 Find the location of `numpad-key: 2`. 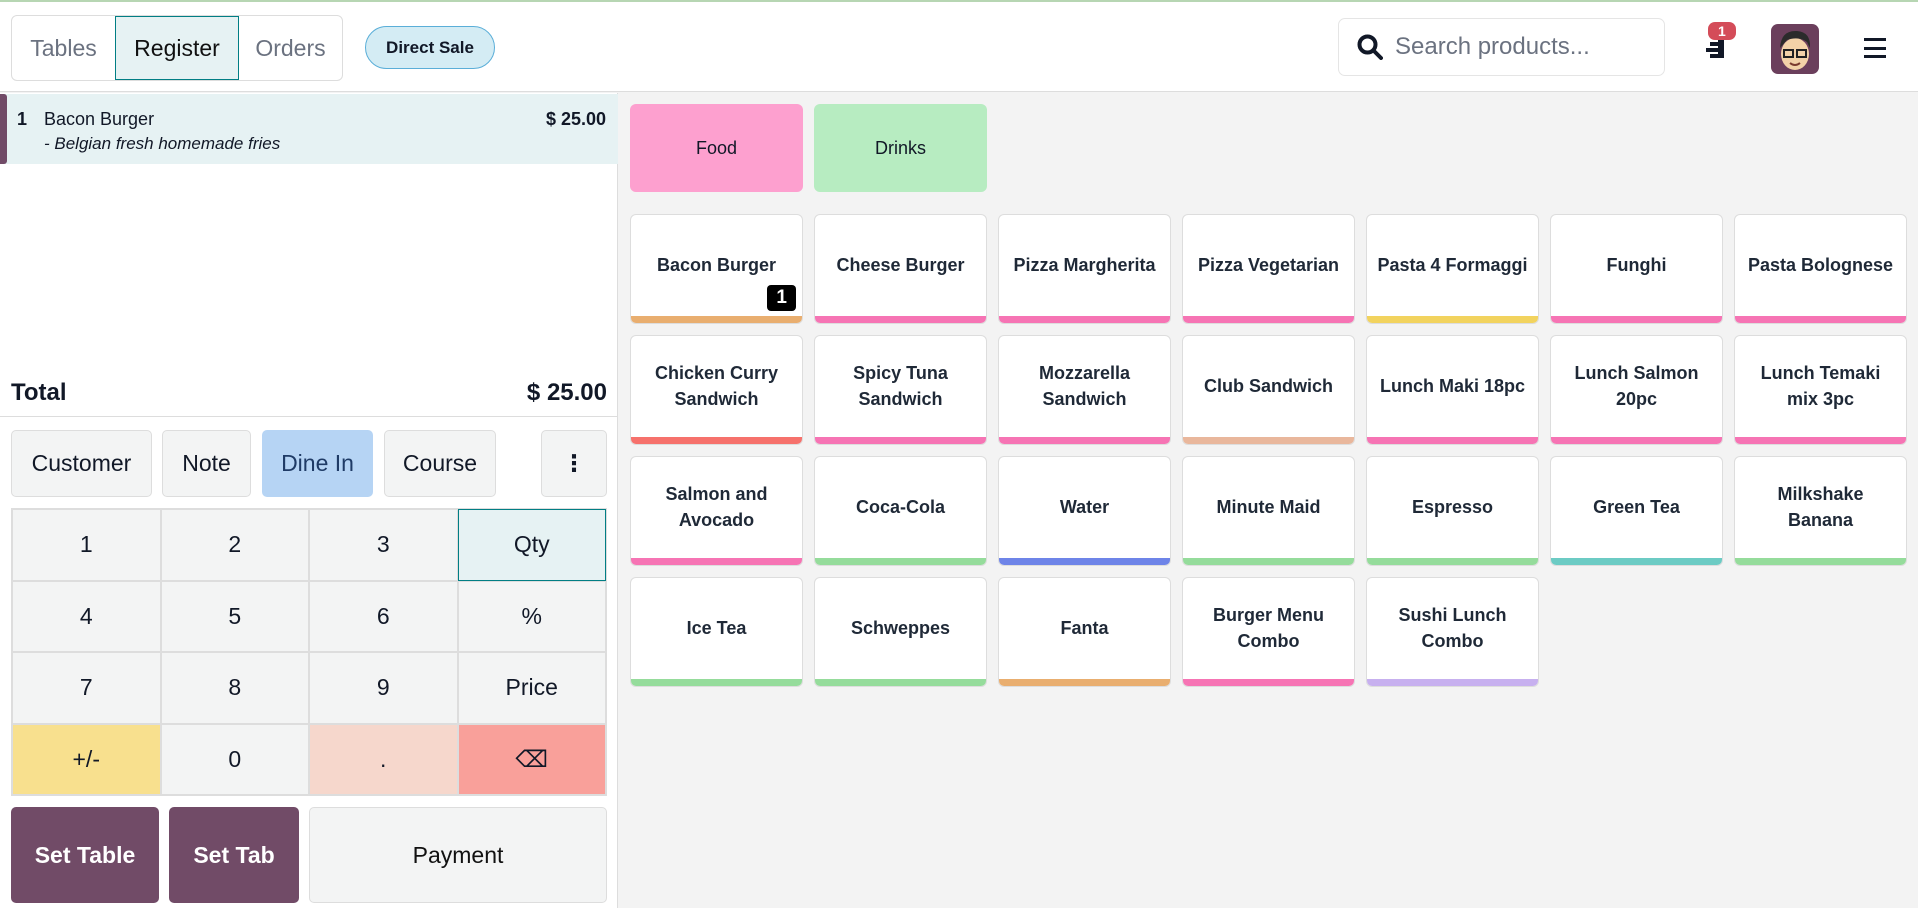

numpad-key: 2 is located at coordinates (234, 545).